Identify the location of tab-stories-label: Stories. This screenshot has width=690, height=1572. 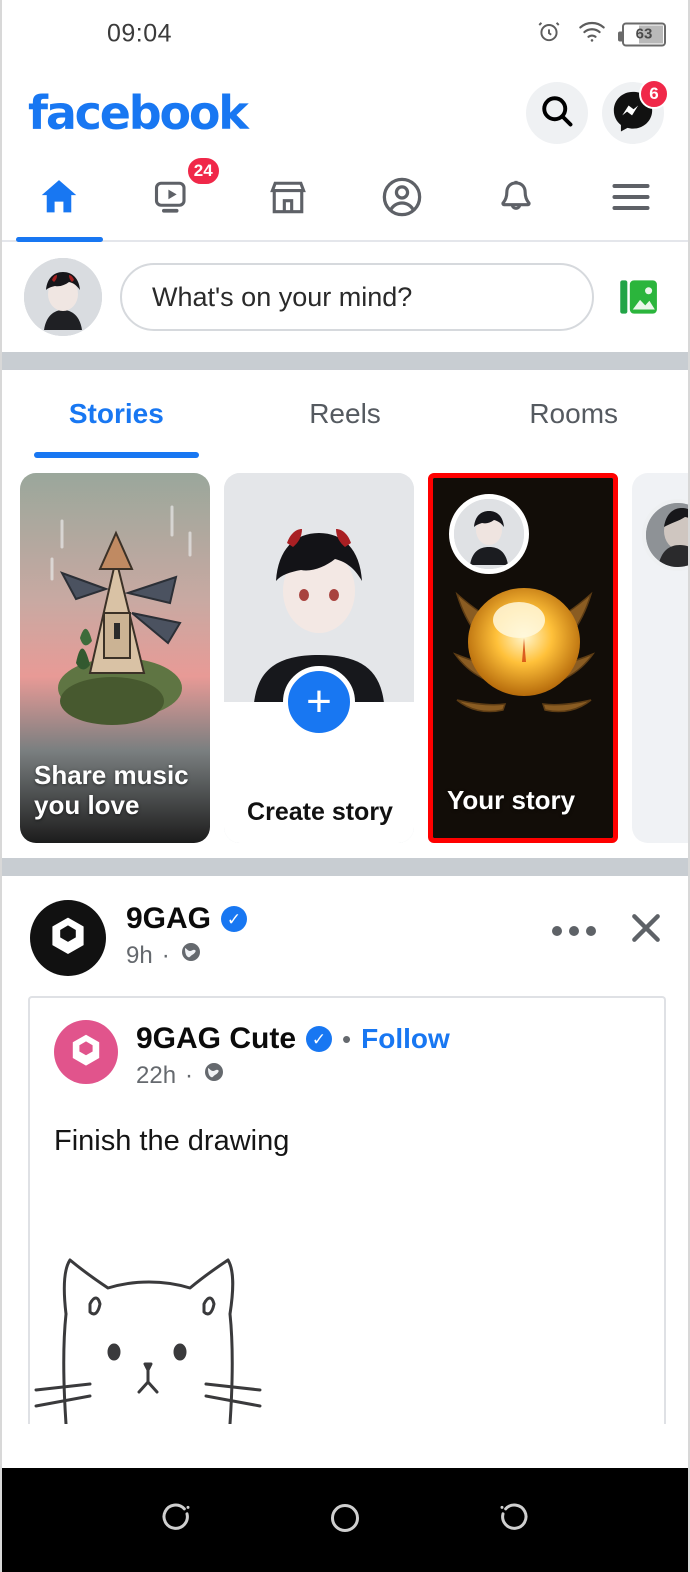
(116, 413).